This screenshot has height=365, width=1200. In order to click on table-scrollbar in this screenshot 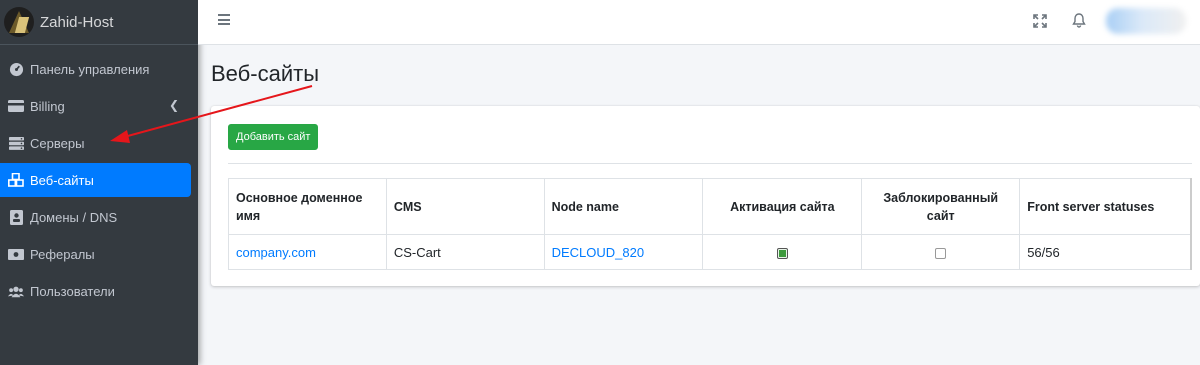, I will do `click(1191, 224)`.